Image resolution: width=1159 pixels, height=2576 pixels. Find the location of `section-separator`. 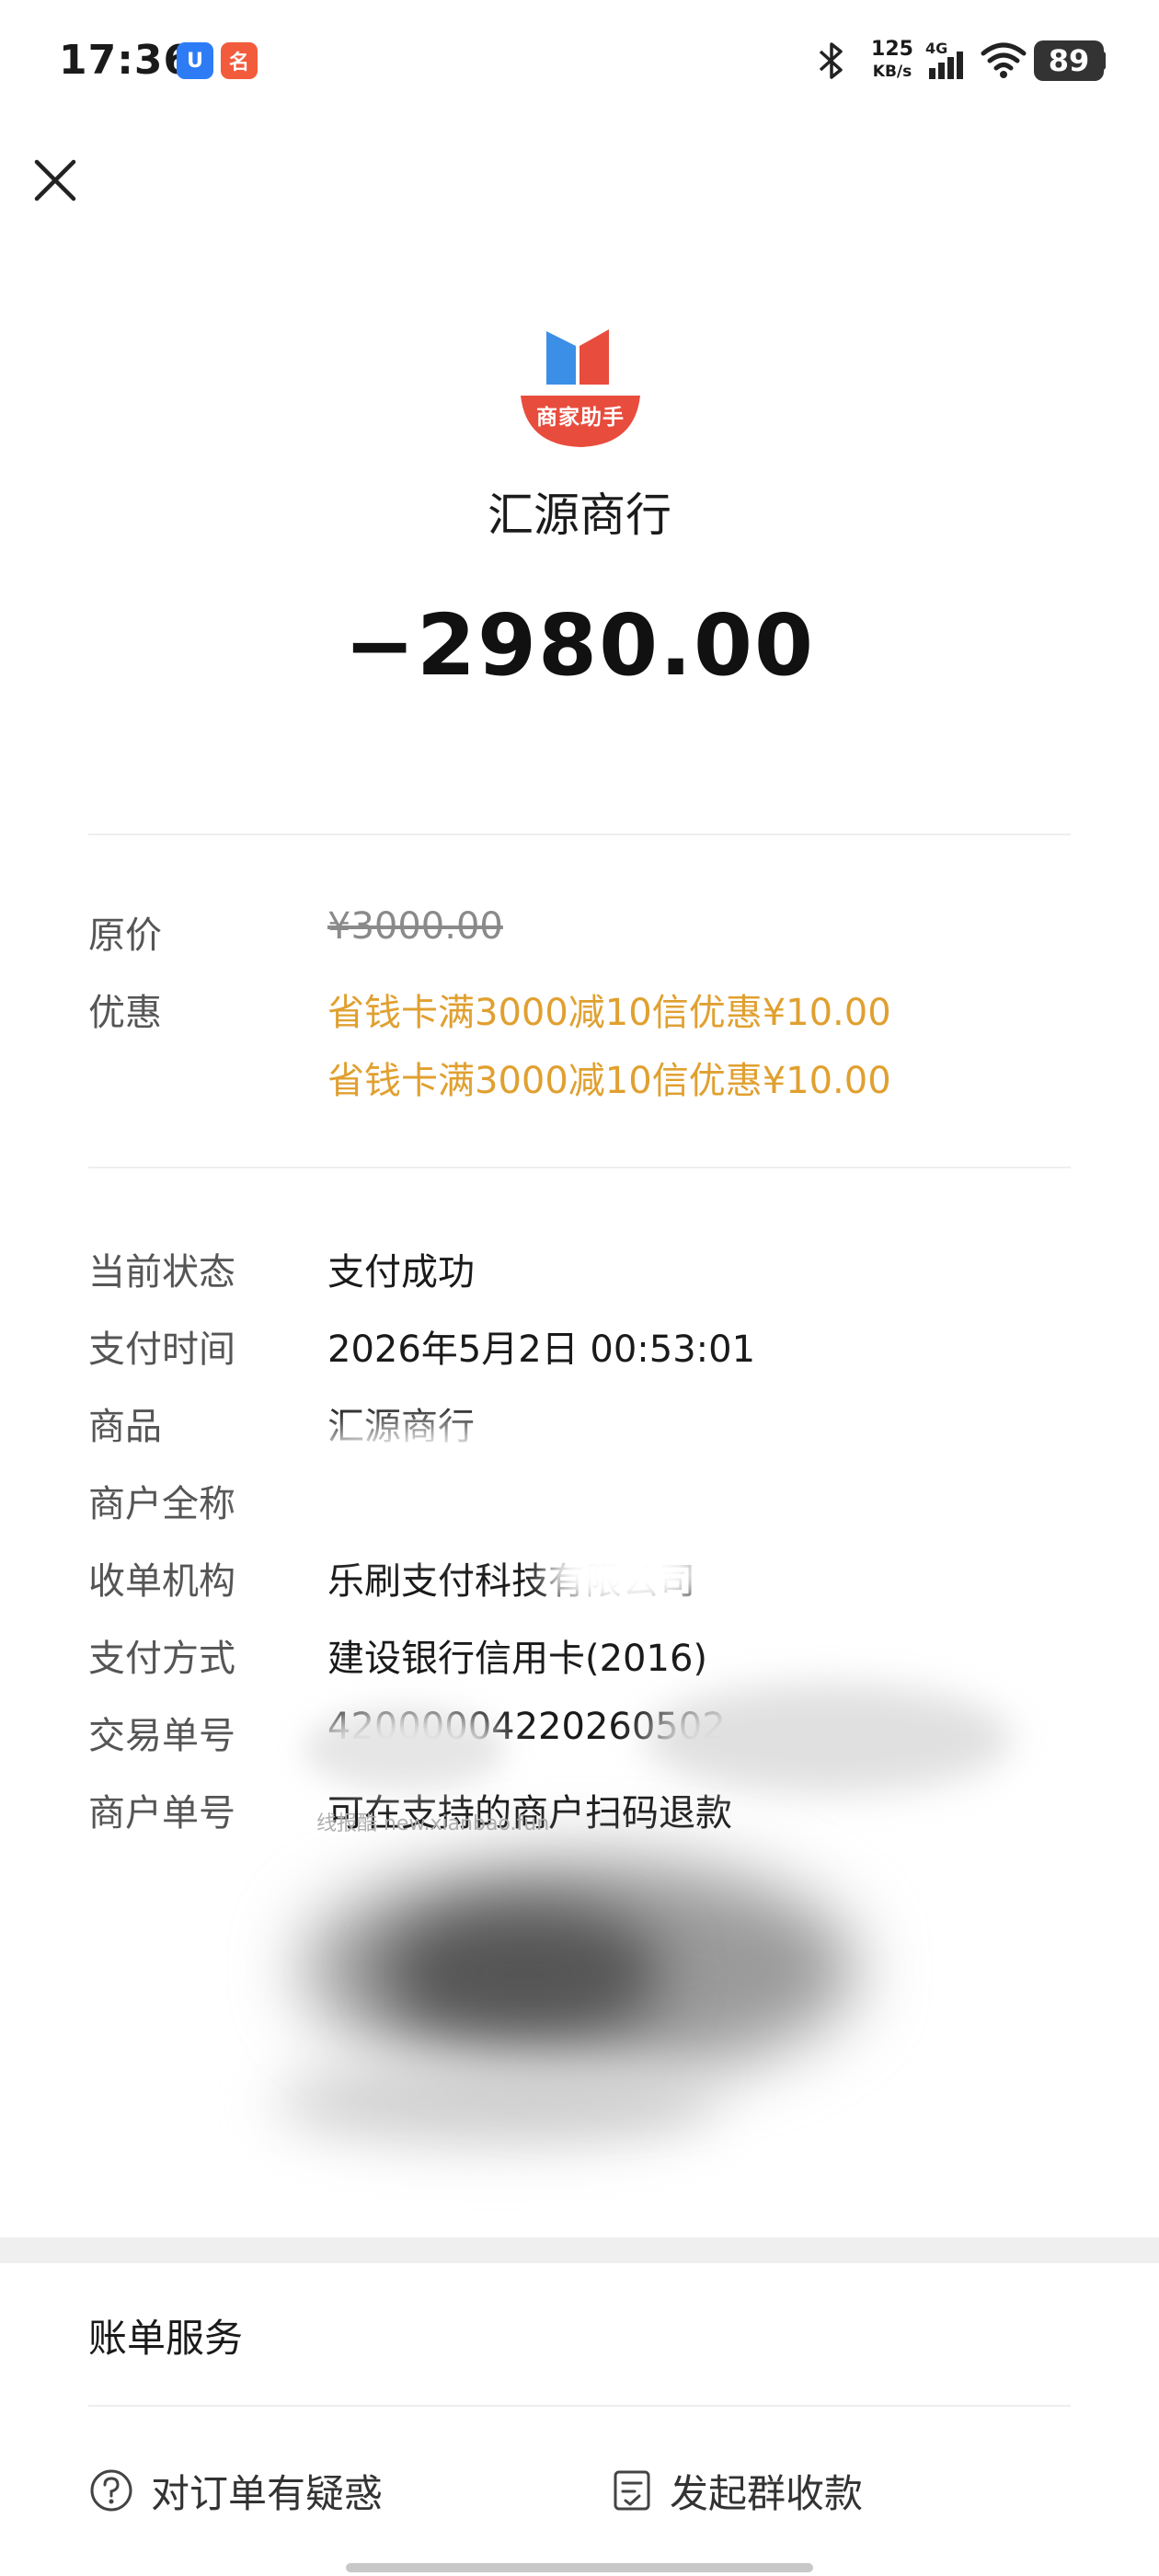

section-separator is located at coordinates (579, 2250).